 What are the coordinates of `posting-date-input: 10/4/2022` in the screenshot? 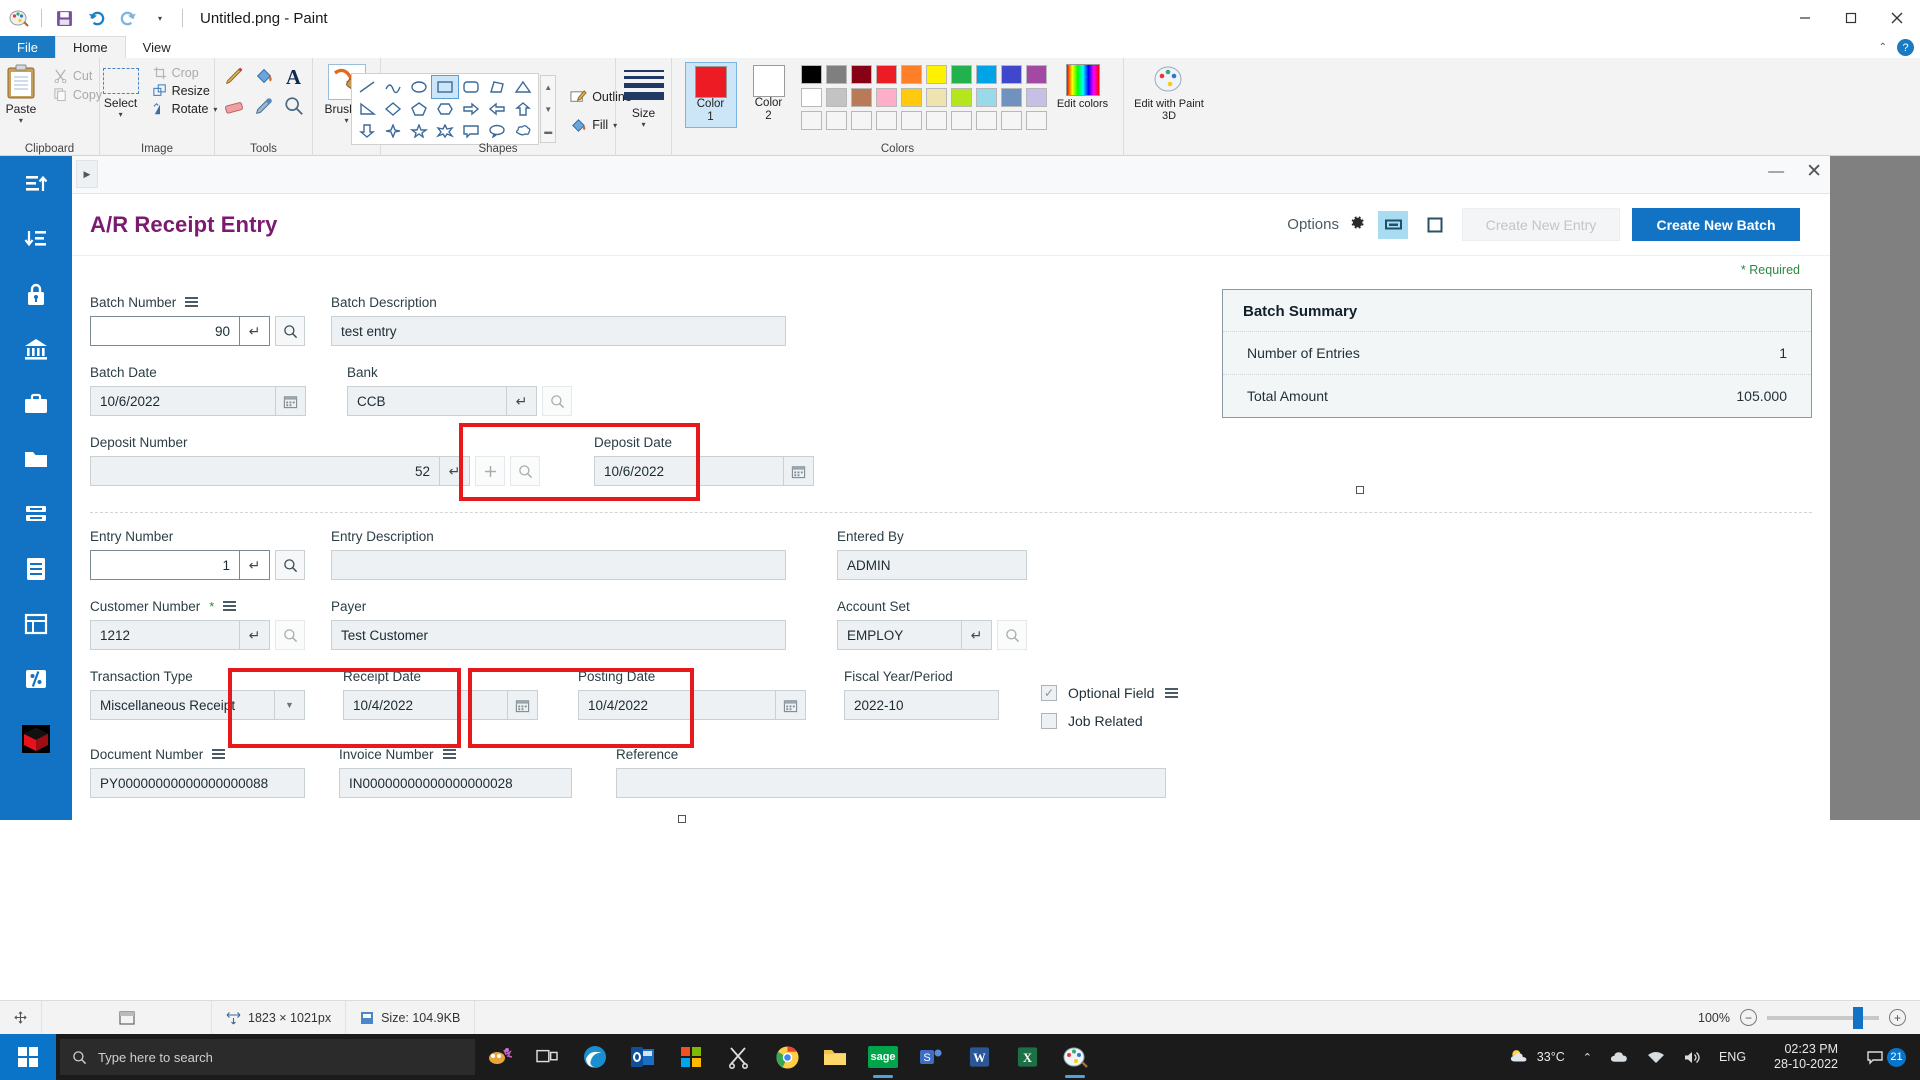 It's located at (677, 705).